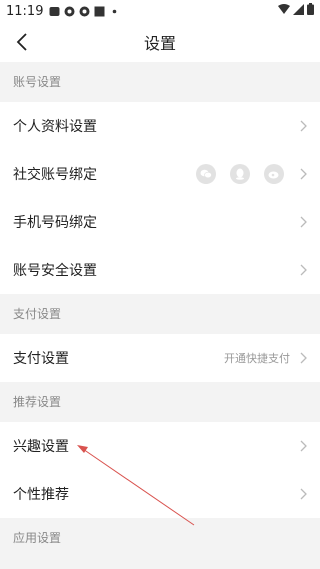 The height and width of the screenshot is (569, 320). I want to click on back-button, so click(22, 42).